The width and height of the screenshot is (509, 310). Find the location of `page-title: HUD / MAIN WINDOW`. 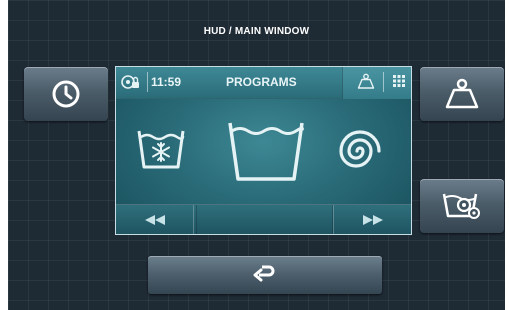

page-title: HUD / MAIN WINDOW is located at coordinates (256, 31).